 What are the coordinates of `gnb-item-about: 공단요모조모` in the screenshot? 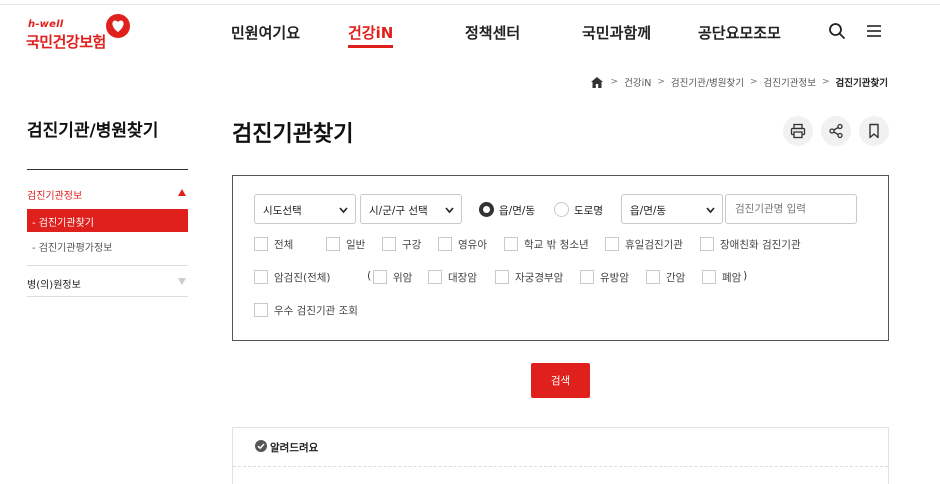 It's located at (739, 32).